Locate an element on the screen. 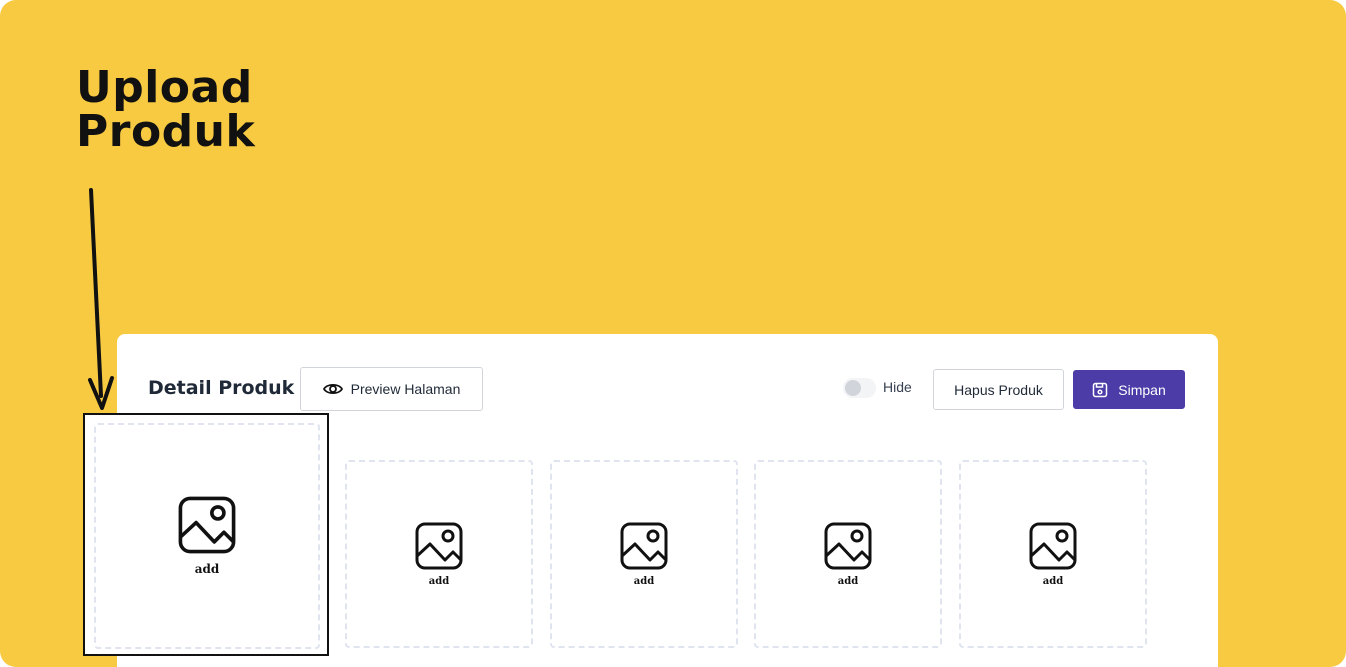 This screenshot has height=667, width=1346. hide-toggle is located at coordinates (859, 388).